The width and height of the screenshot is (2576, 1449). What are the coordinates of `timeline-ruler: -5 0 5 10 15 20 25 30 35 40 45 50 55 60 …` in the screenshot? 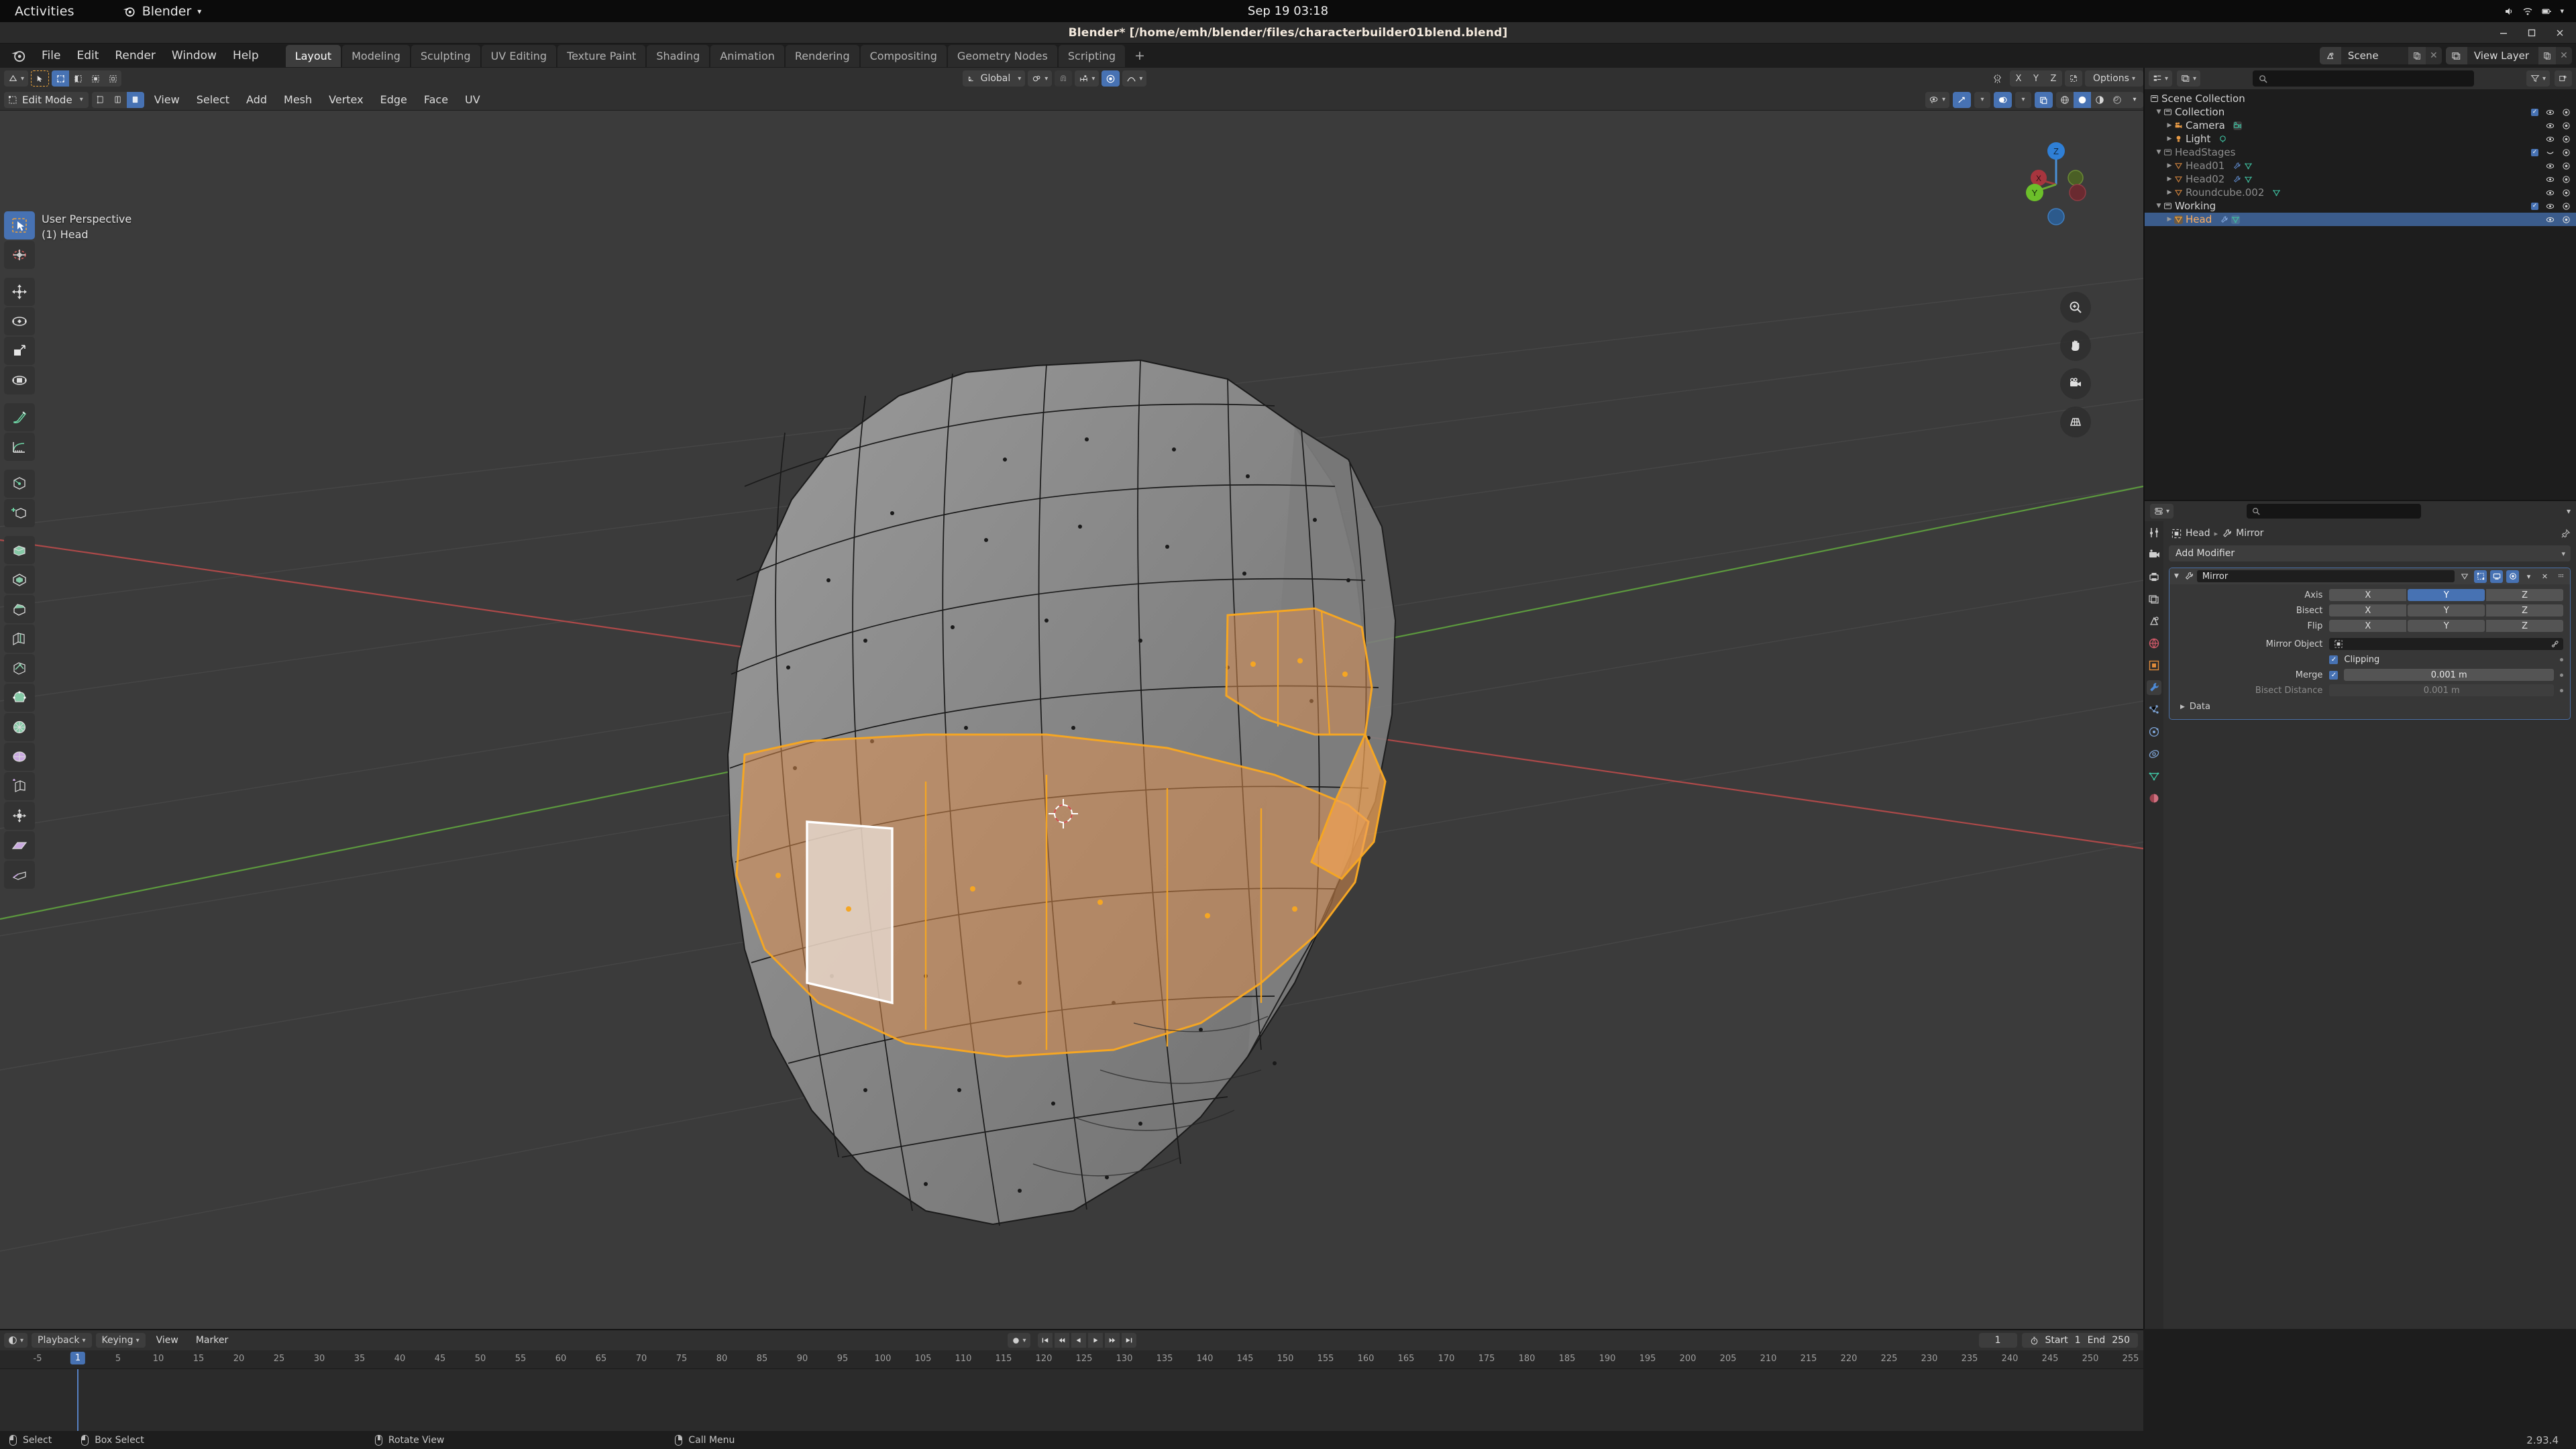 It's located at (1071, 1359).